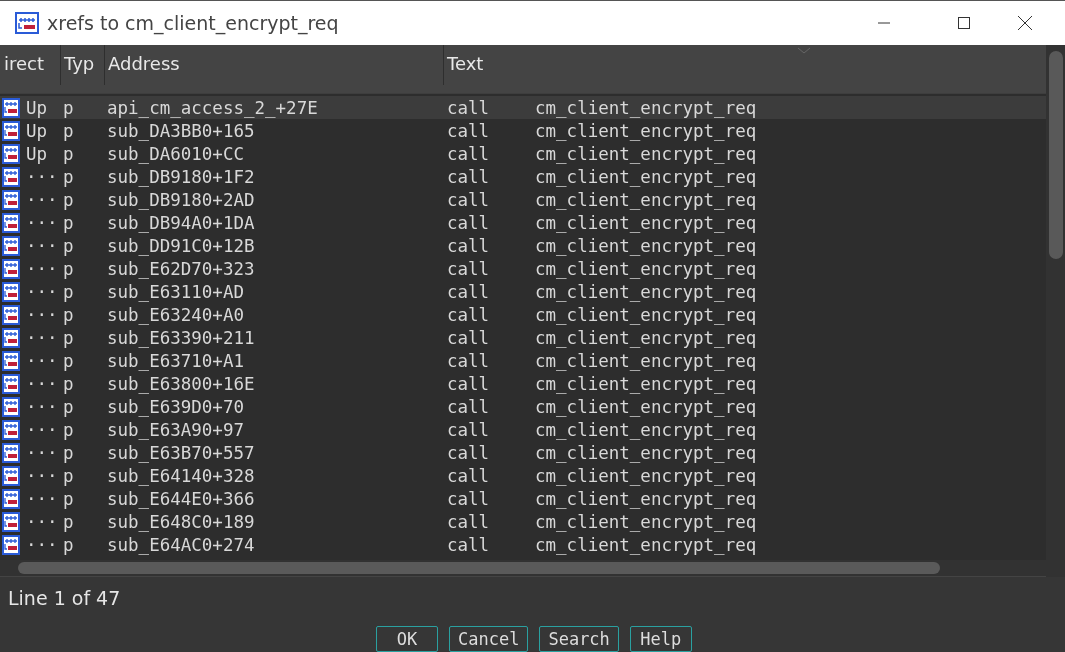 The height and width of the screenshot is (652, 1065). I want to click on table-row: ··· p sub_E63B70+557 call cm_client_encrypt_req, so click(523, 453).